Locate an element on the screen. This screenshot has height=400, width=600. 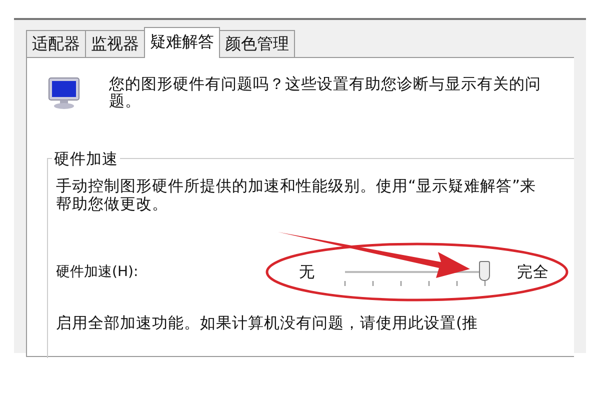
monitor-icon is located at coordinates (64, 93).